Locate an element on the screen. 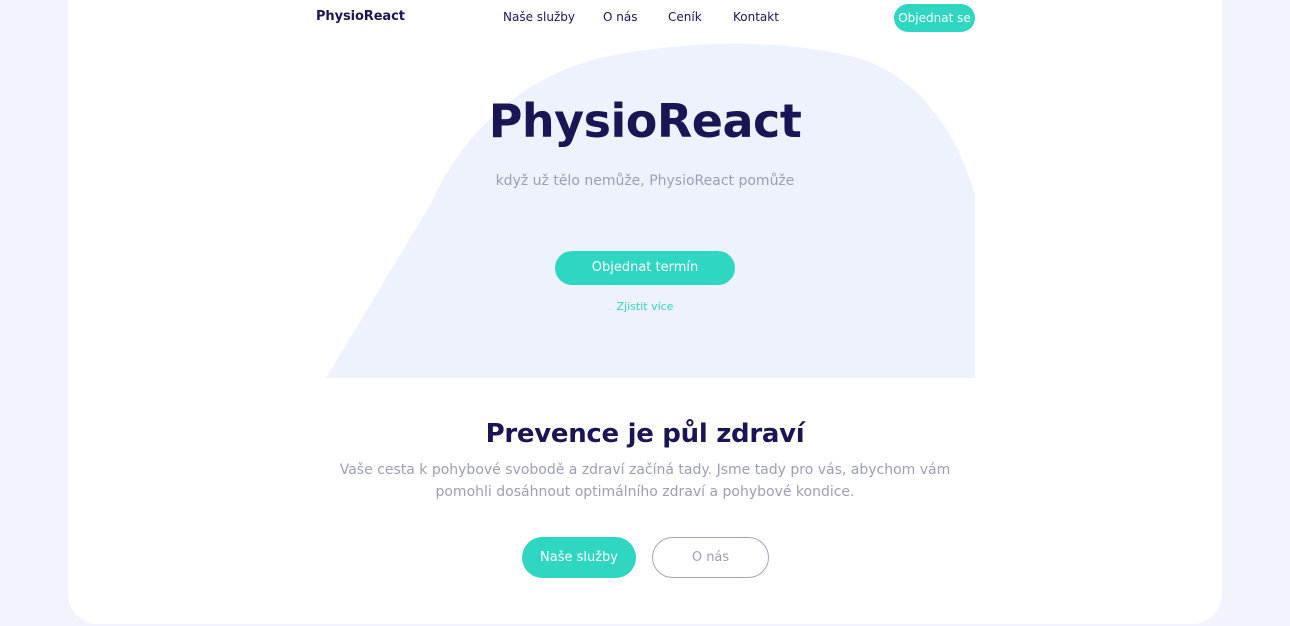 The height and width of the screenshot is (626, 1290). section-title: Prevence je půl zdraví is located at coordinates (645, 434).